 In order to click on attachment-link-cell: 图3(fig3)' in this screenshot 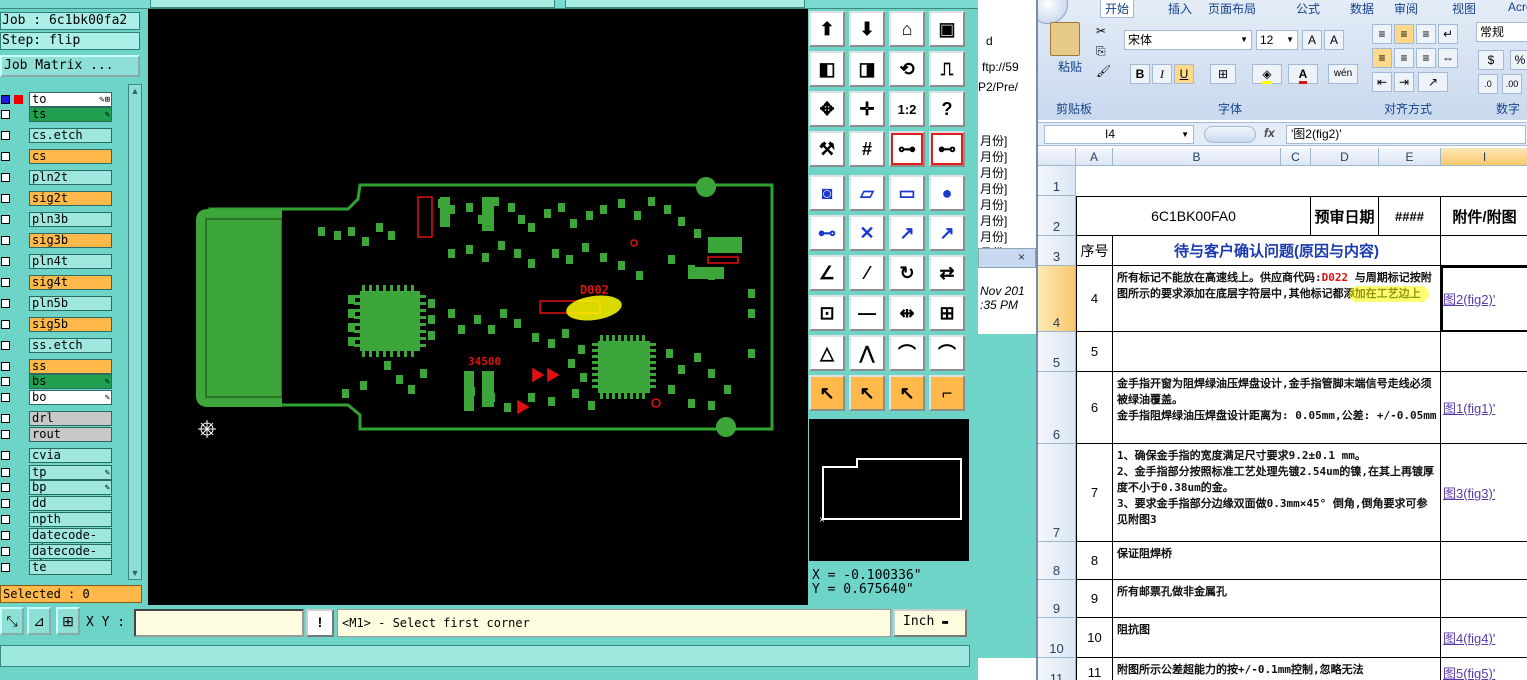, I will do `click(1484, 493)`.